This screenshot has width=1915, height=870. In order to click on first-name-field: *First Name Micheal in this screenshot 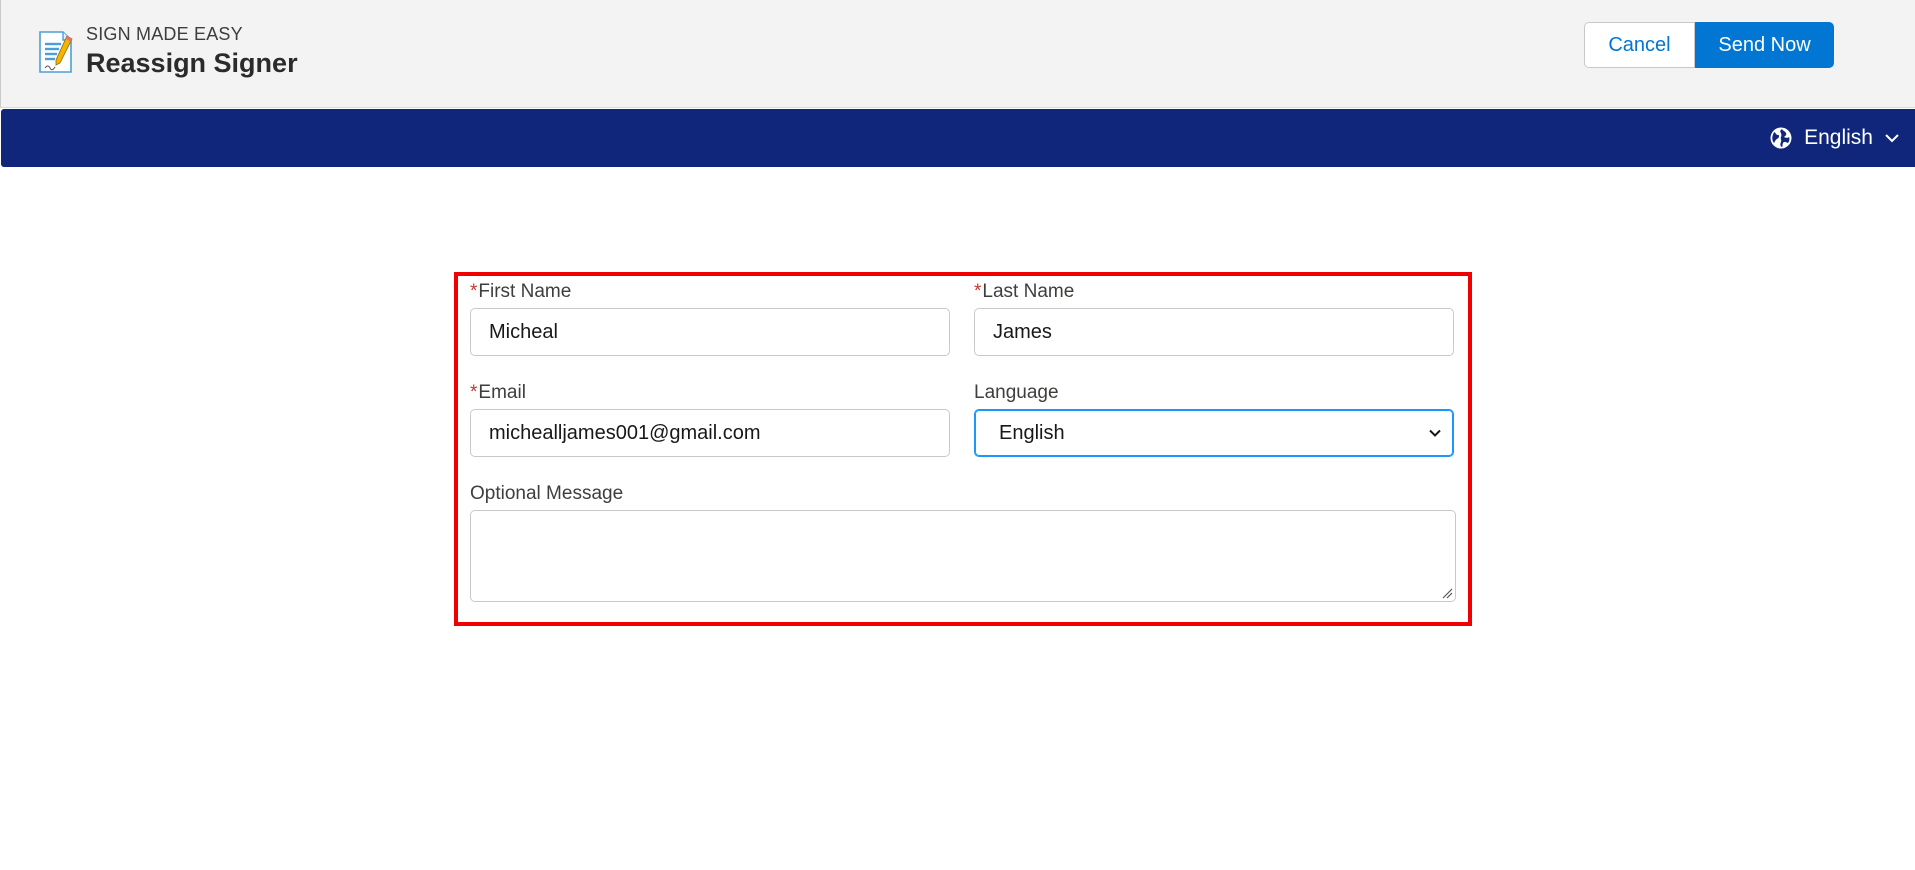, I will do `click(710, 318)`.